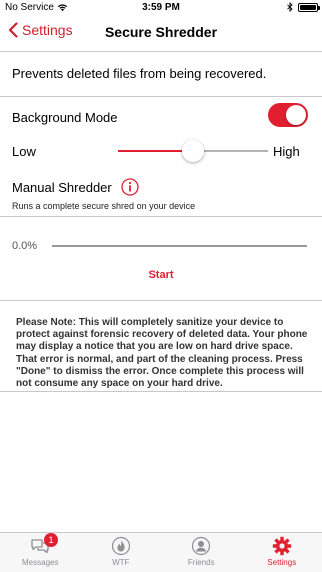 The height and width of the screenshot is (572, 322). Describe the element at coordinates (121, 562) in the screenshot. I see `tab-label: WTF` at that location.